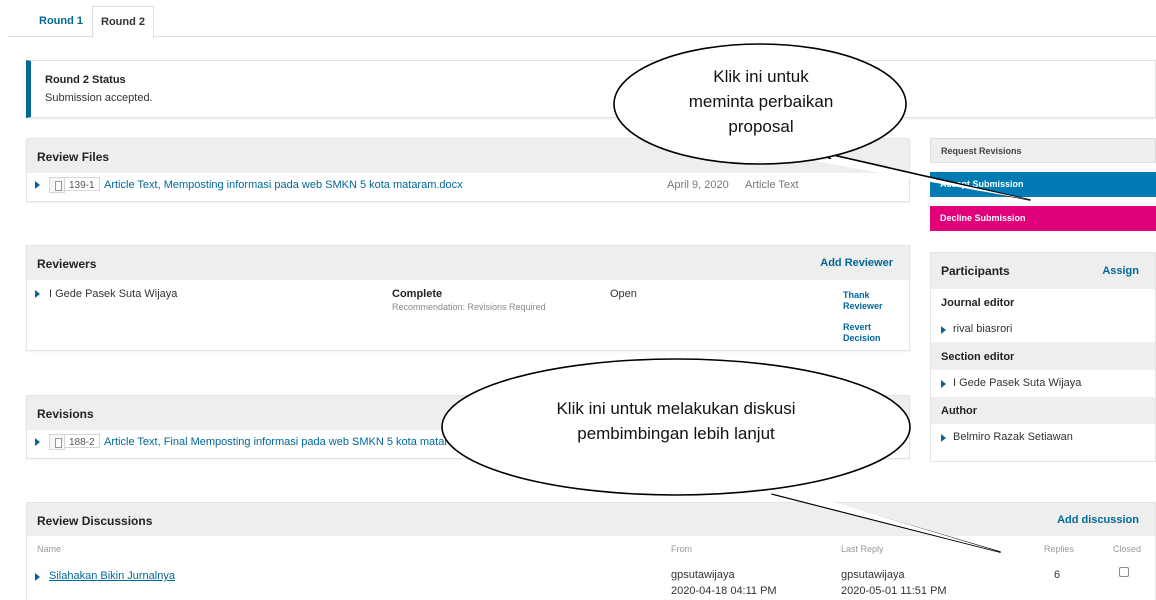 This screenshot has width=1156, height=600. What do you see at coordinates (925, 176) in the screenshot?
I see `callout-top-tail` at bounding box center [925, 176].